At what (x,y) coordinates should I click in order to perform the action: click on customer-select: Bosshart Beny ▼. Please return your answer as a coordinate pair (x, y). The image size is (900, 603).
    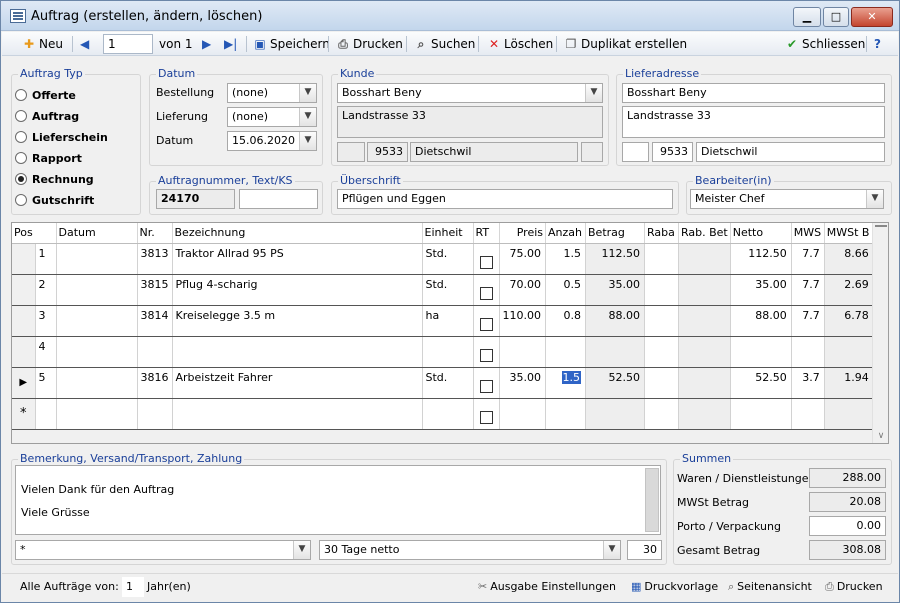
    Looking at the image, I should click on (470, 93).